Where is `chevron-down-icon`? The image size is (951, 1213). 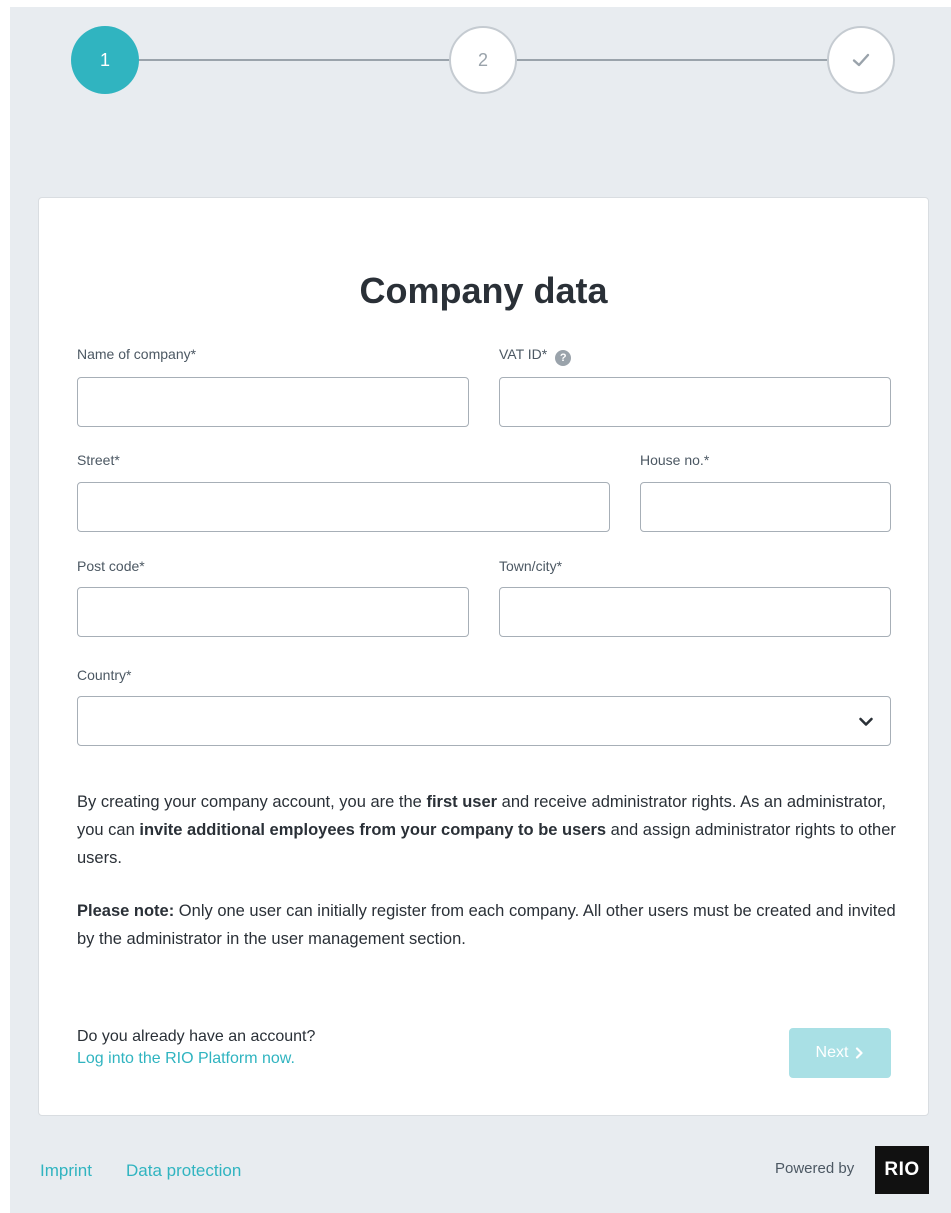 chevron-down-icon is located at coordinates (866, 721).